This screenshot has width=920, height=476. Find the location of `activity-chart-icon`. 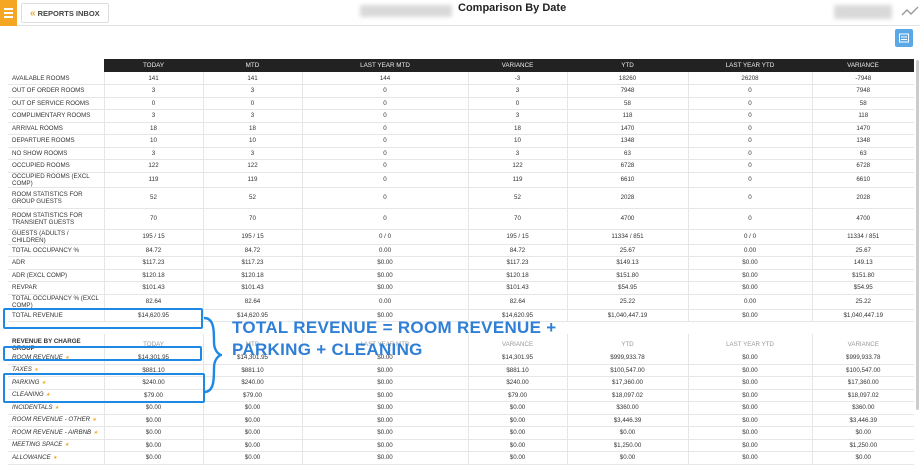

activity-chart-icon is located at coordinates (910, 12).